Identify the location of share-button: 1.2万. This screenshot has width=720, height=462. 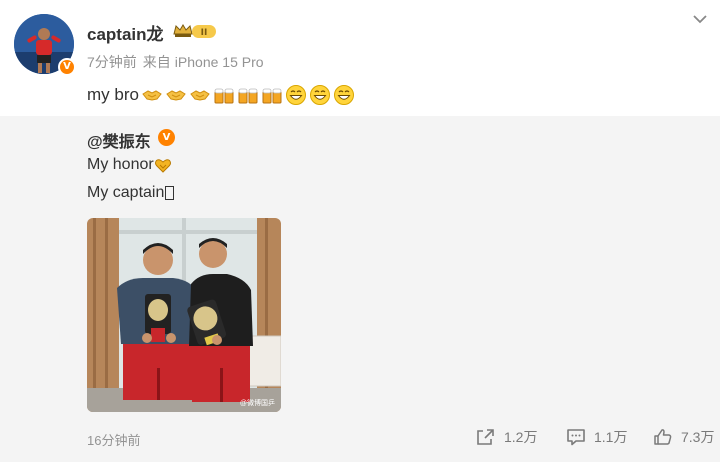
(506, 437).